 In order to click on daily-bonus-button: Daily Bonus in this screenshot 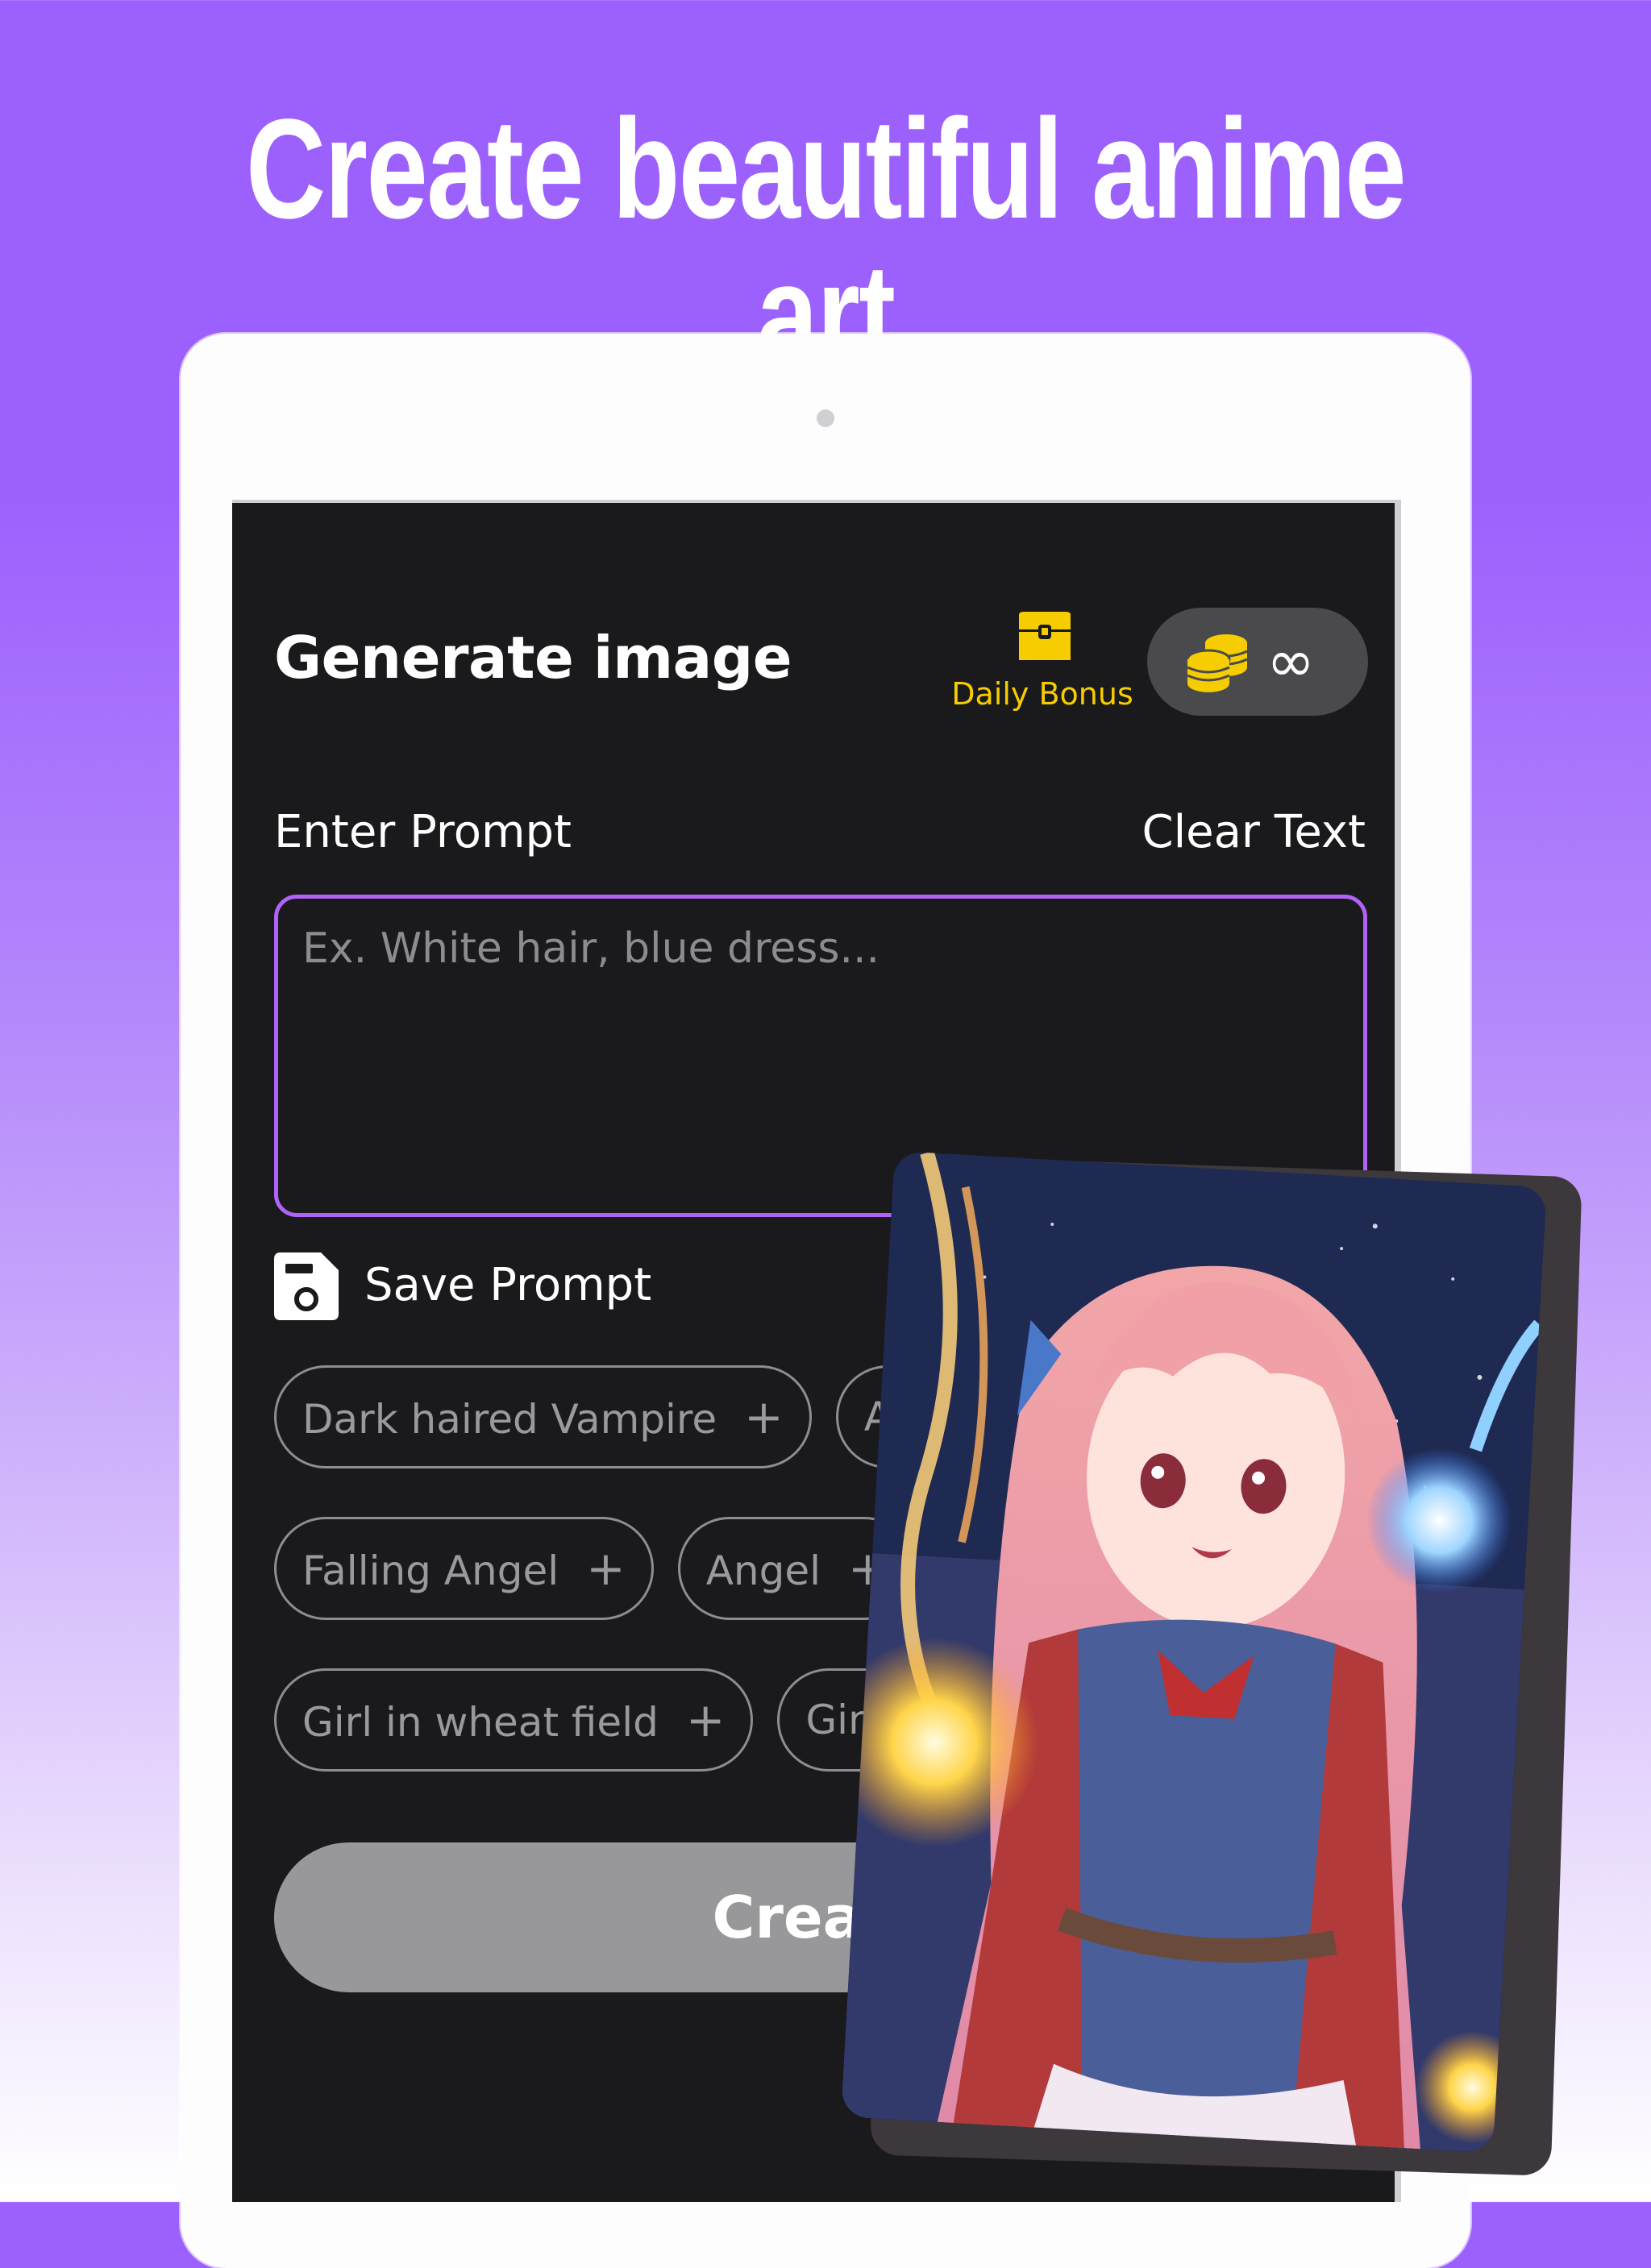, I will do `click(1042, 668)`.